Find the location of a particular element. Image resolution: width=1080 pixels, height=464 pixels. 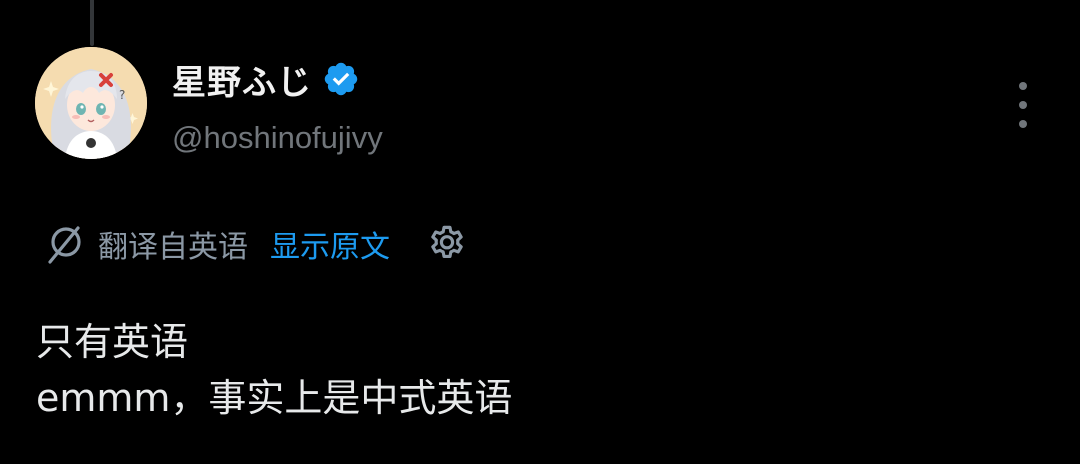

more-options-icon is located at coordinates (1023, 105).